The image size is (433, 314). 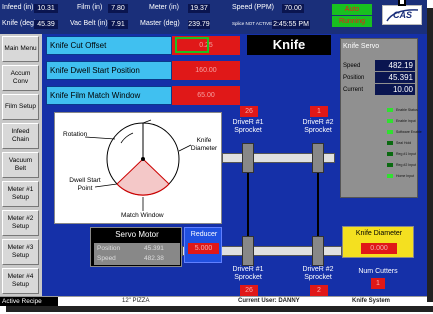 I want to click on splice-status: Splice NOT ACTIVE, so click(x=252, y=23).